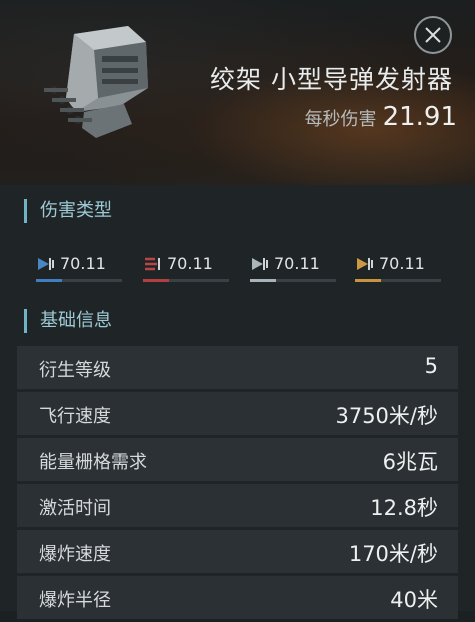  Describe the element at coordinates (419, 117) in the screenshot. I see `dps-value: 21.91` at that location.